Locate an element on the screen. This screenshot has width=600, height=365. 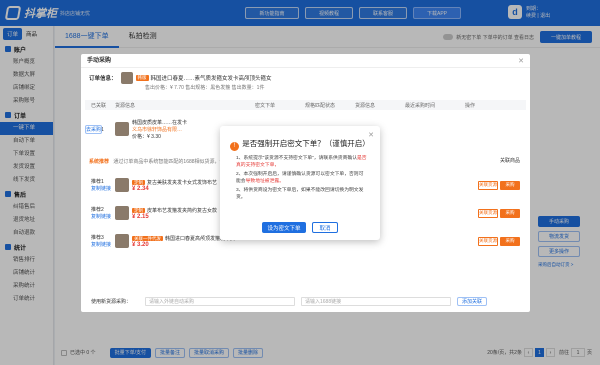
warning-icon: ! is located at coordinates (235, 146).